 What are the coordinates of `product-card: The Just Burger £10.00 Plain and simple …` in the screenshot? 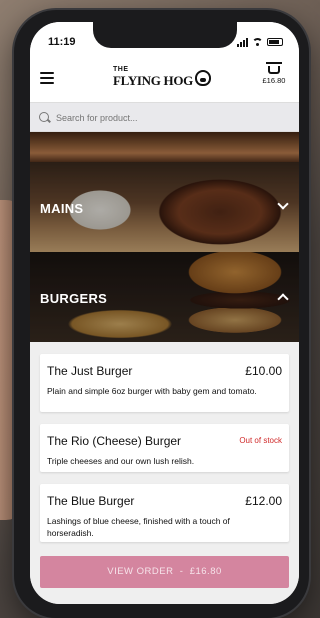 It's located at (164, 383).